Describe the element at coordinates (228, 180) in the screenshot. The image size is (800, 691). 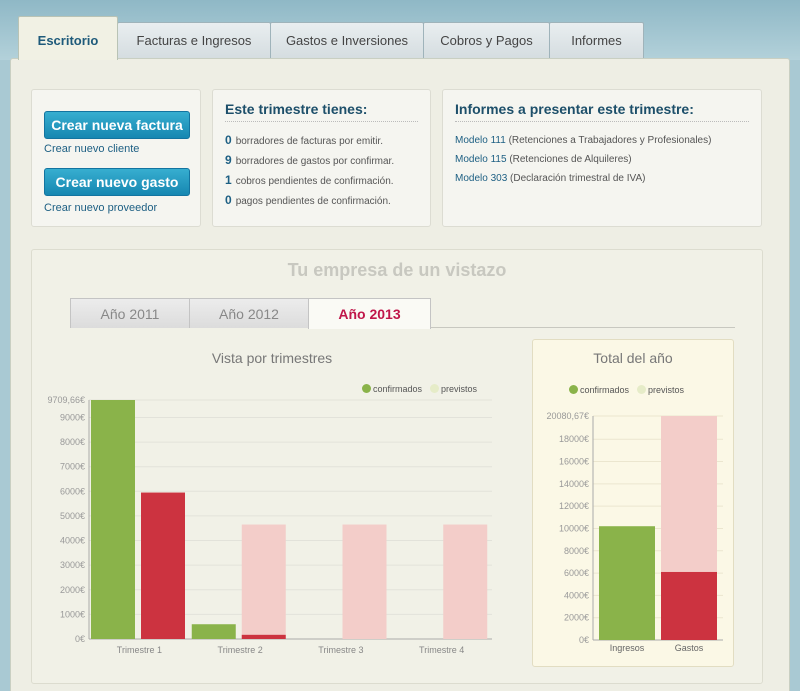
I see `quarter-item-count: 1` at that location.